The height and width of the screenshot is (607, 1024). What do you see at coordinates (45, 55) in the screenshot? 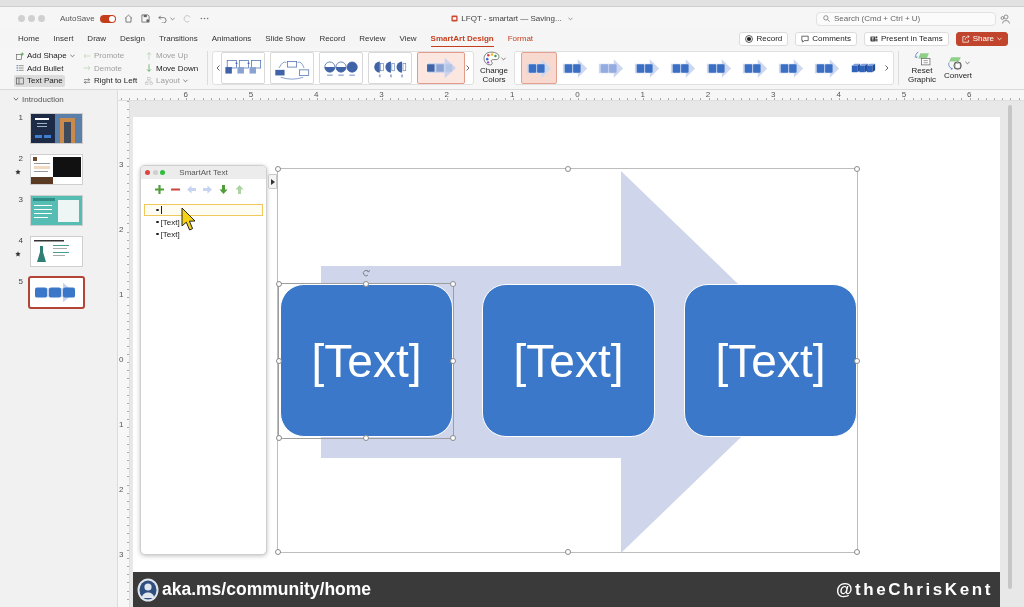
I see `add-shape-button: Add Shape` at bounding box center [45, 55].